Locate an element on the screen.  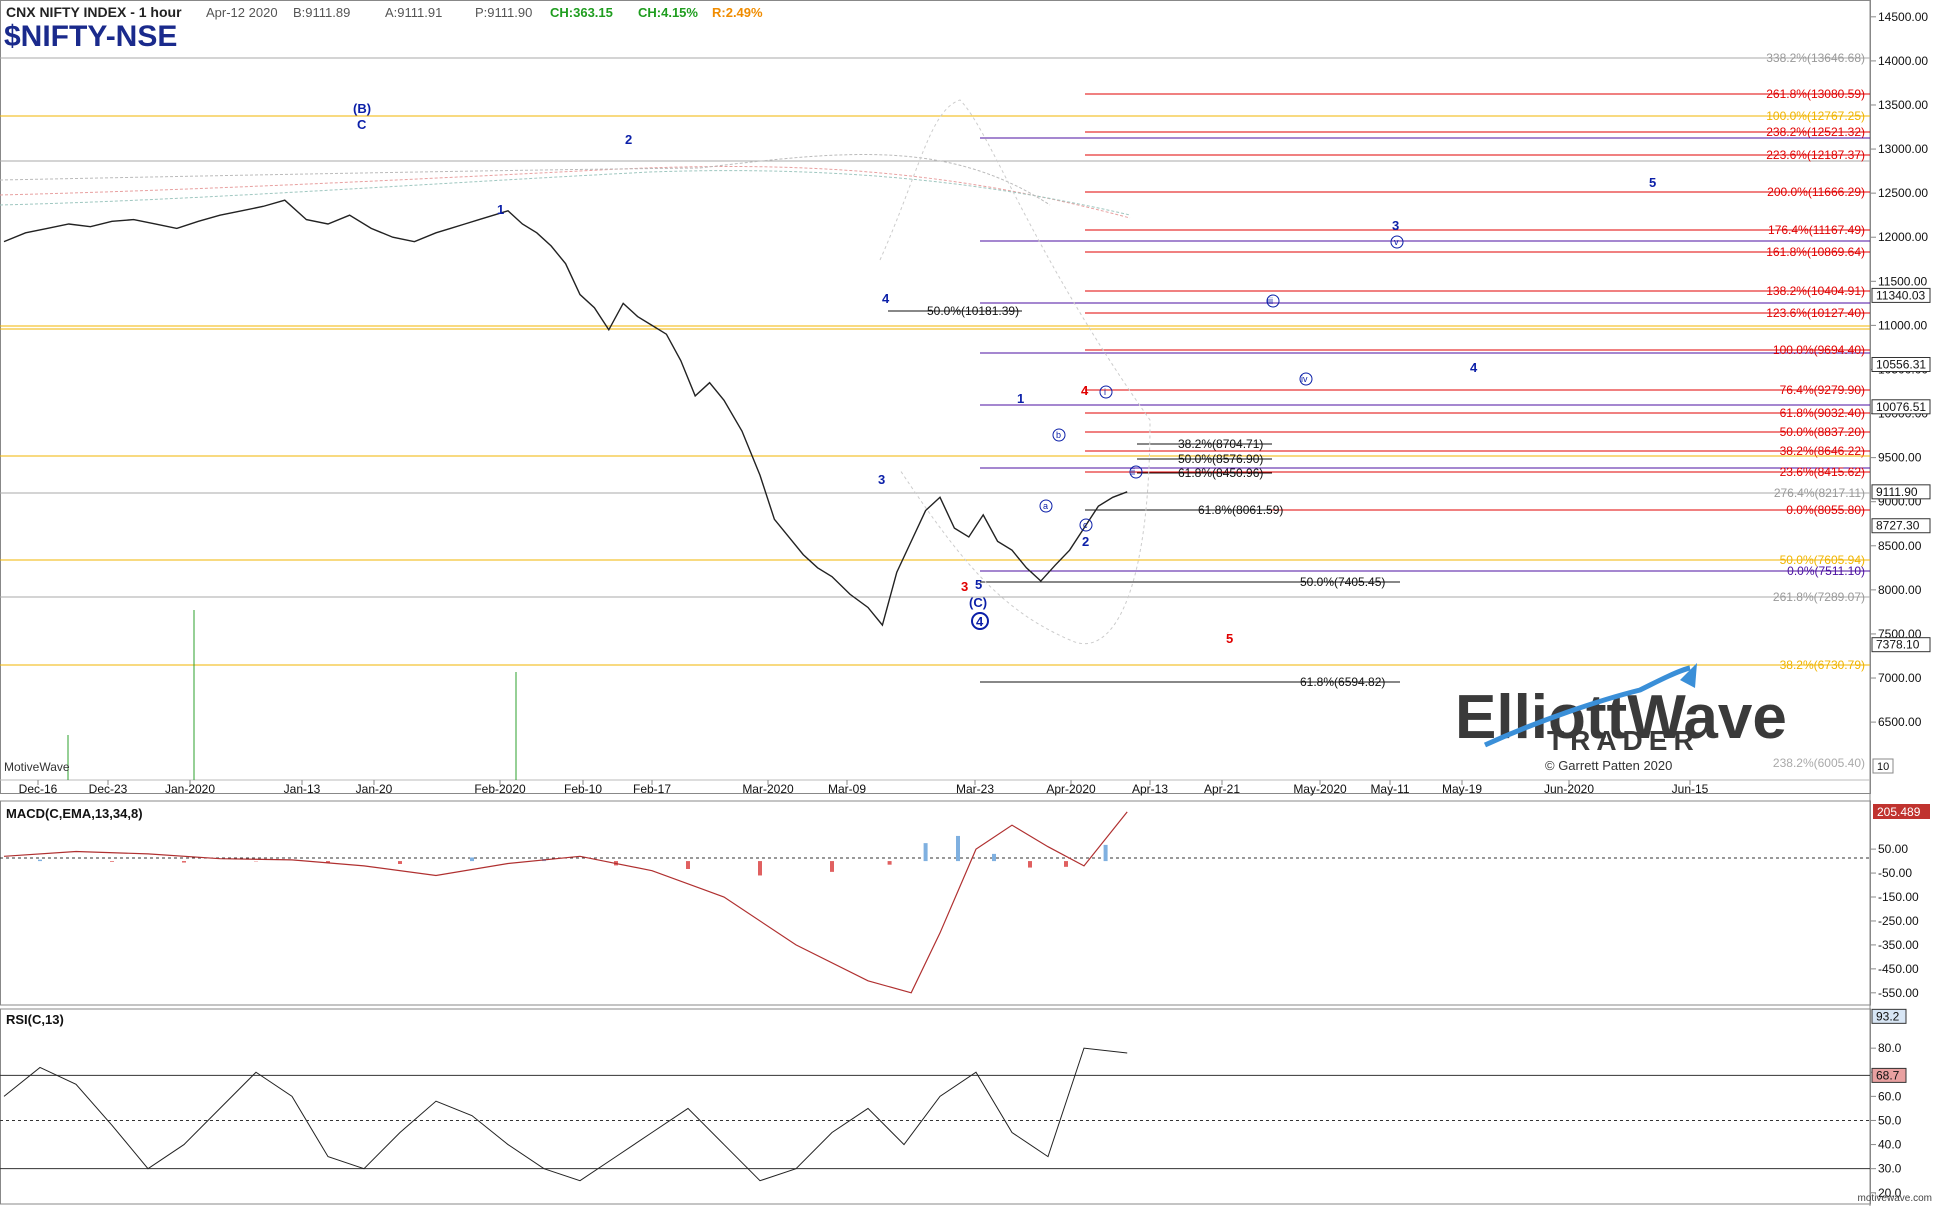
fib-r20: 261.8%(7289.07) is located at coordinates (1819, 597).